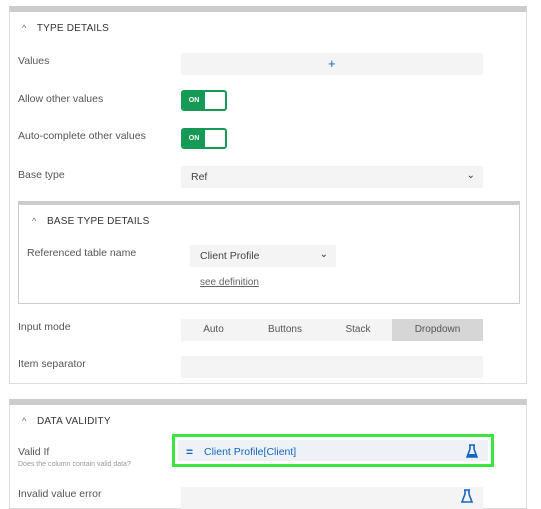  Describe the element at coordinates (41, 175) in the screenshot. I see `base-type-label: Base type` at that location.